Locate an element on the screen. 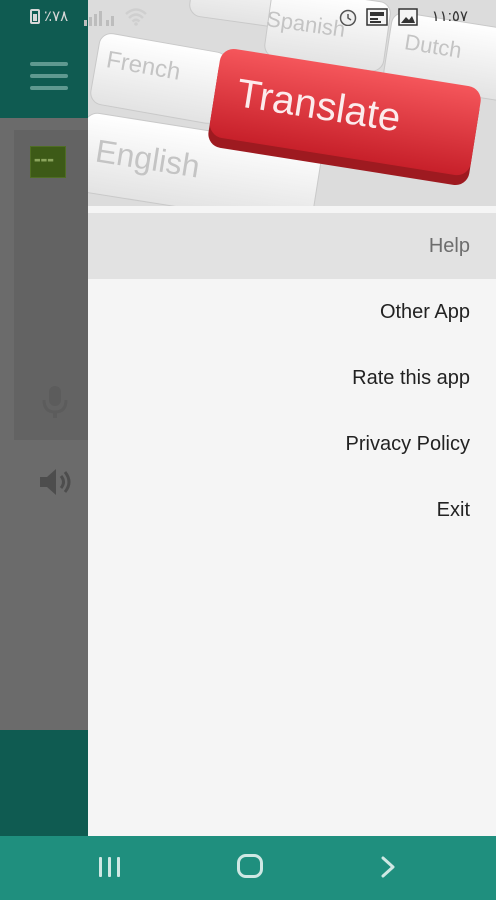 The width and height of the screenshot is (496, 900). signal-icon is located at coordinates (99, 18).